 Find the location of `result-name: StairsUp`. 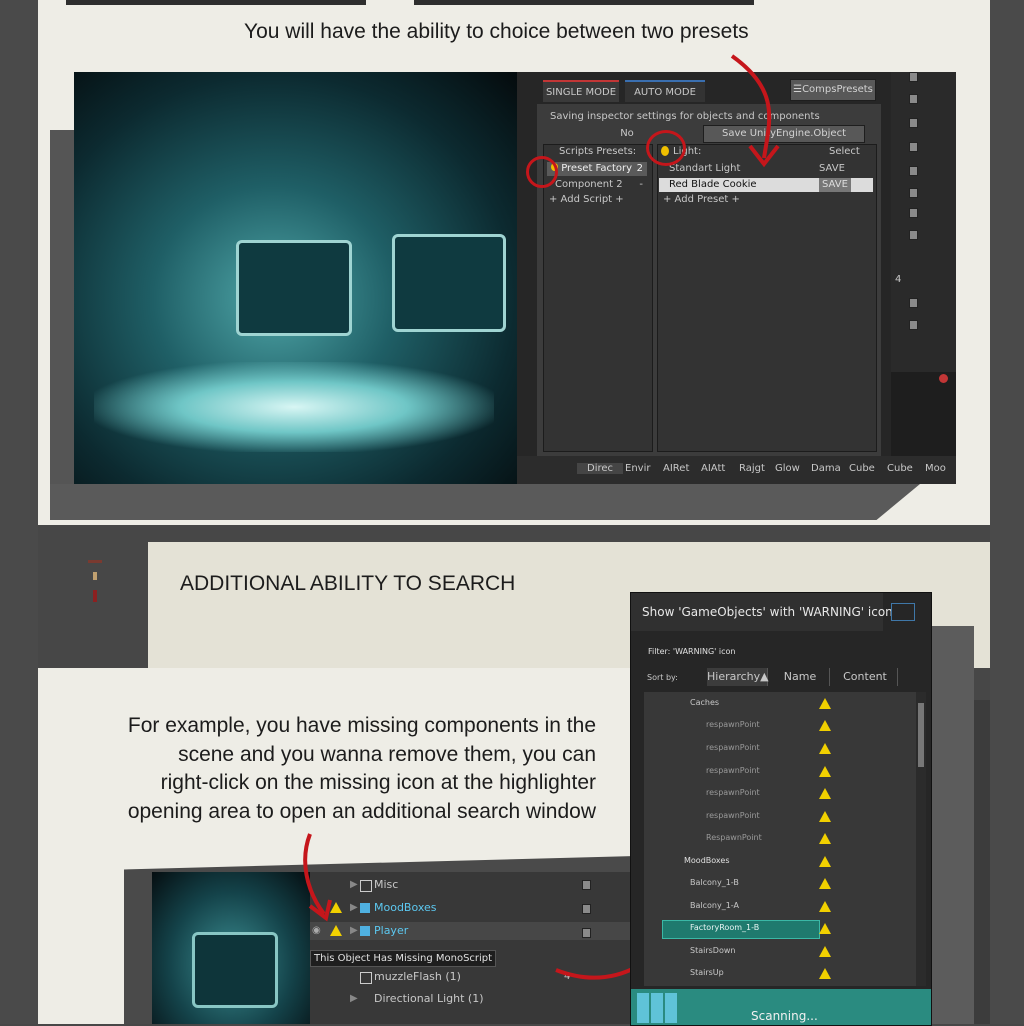

result-name: StairsUp is located at coordinates (707, 972).